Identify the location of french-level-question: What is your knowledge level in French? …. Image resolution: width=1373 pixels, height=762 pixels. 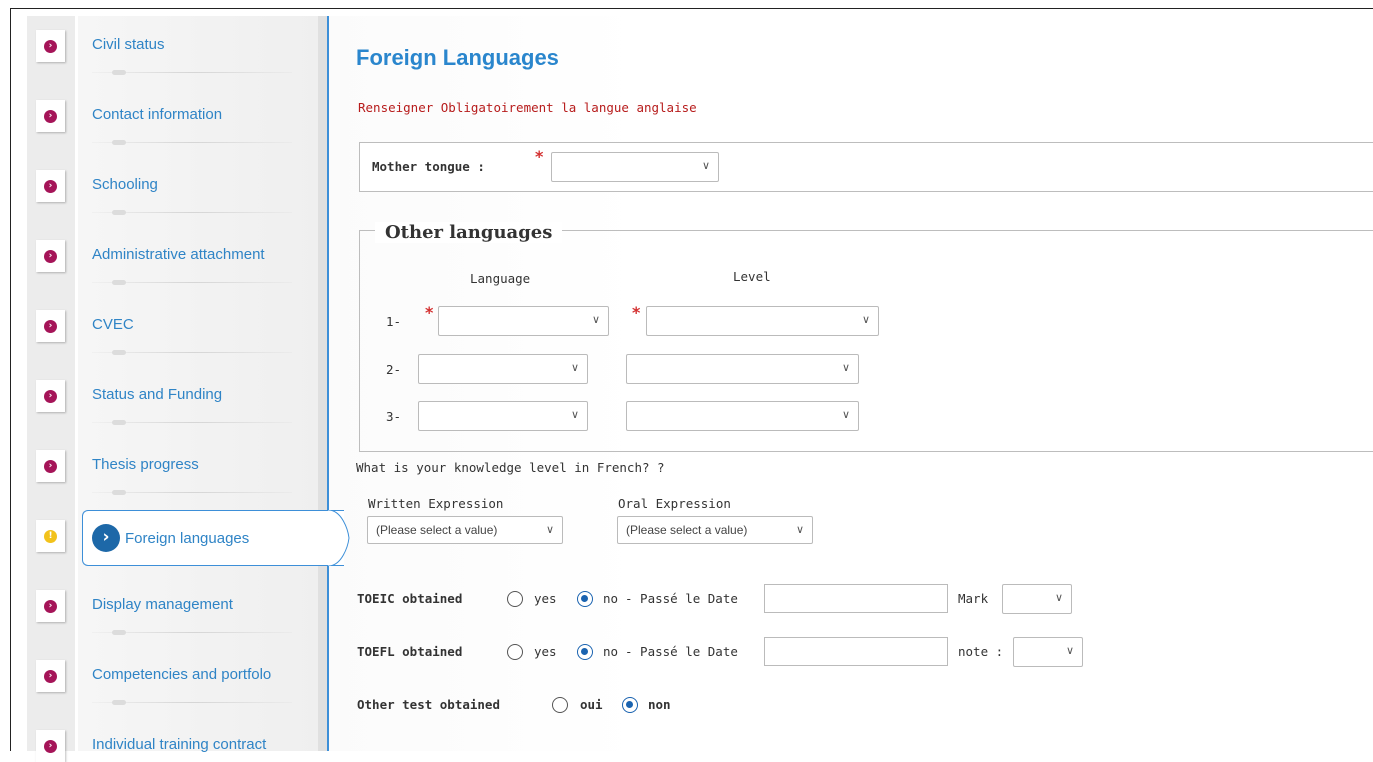
(510, 467).